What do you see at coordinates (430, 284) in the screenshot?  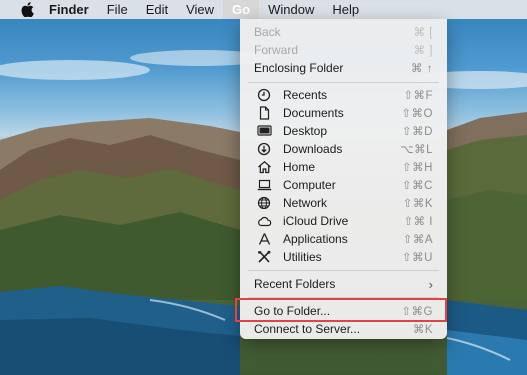 I see `chevron-right-icon: ›` at bounding box center [430, 284].